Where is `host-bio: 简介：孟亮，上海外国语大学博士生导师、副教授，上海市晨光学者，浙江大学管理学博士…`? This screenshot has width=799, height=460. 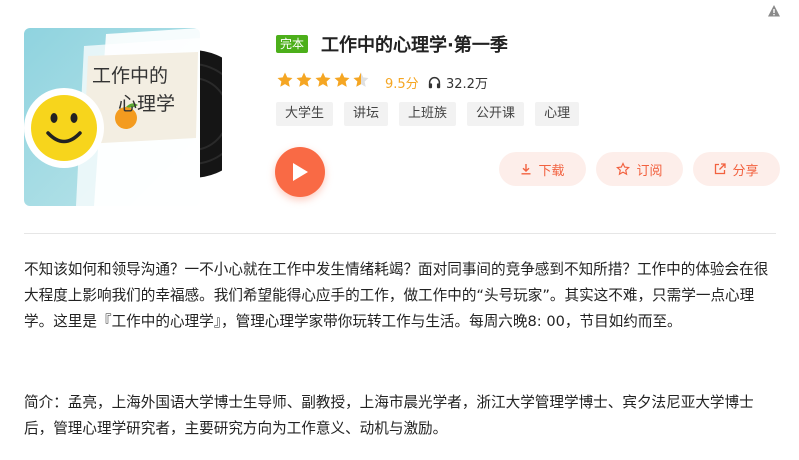
host-bio: 简介：孟亮，上海外国语大学博士生导师、副教授，上海市晨光学者，浙江大学管理学博士… is located at coordinates (389, 415).